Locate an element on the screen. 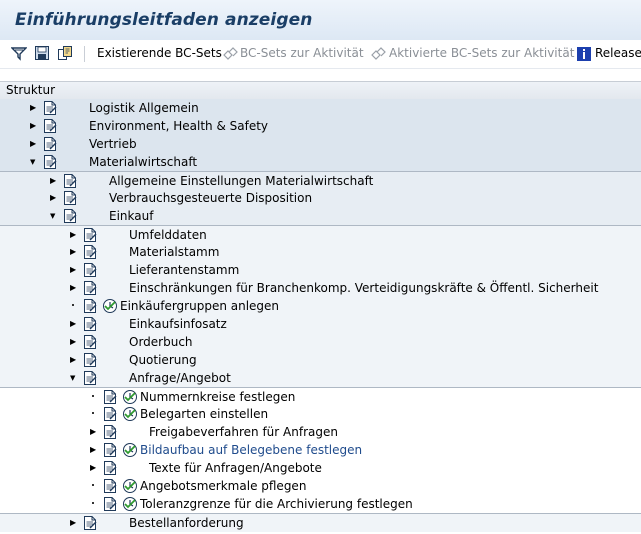  tree-row: Nummernkreise festlegen is located at coordinates (320, 396).